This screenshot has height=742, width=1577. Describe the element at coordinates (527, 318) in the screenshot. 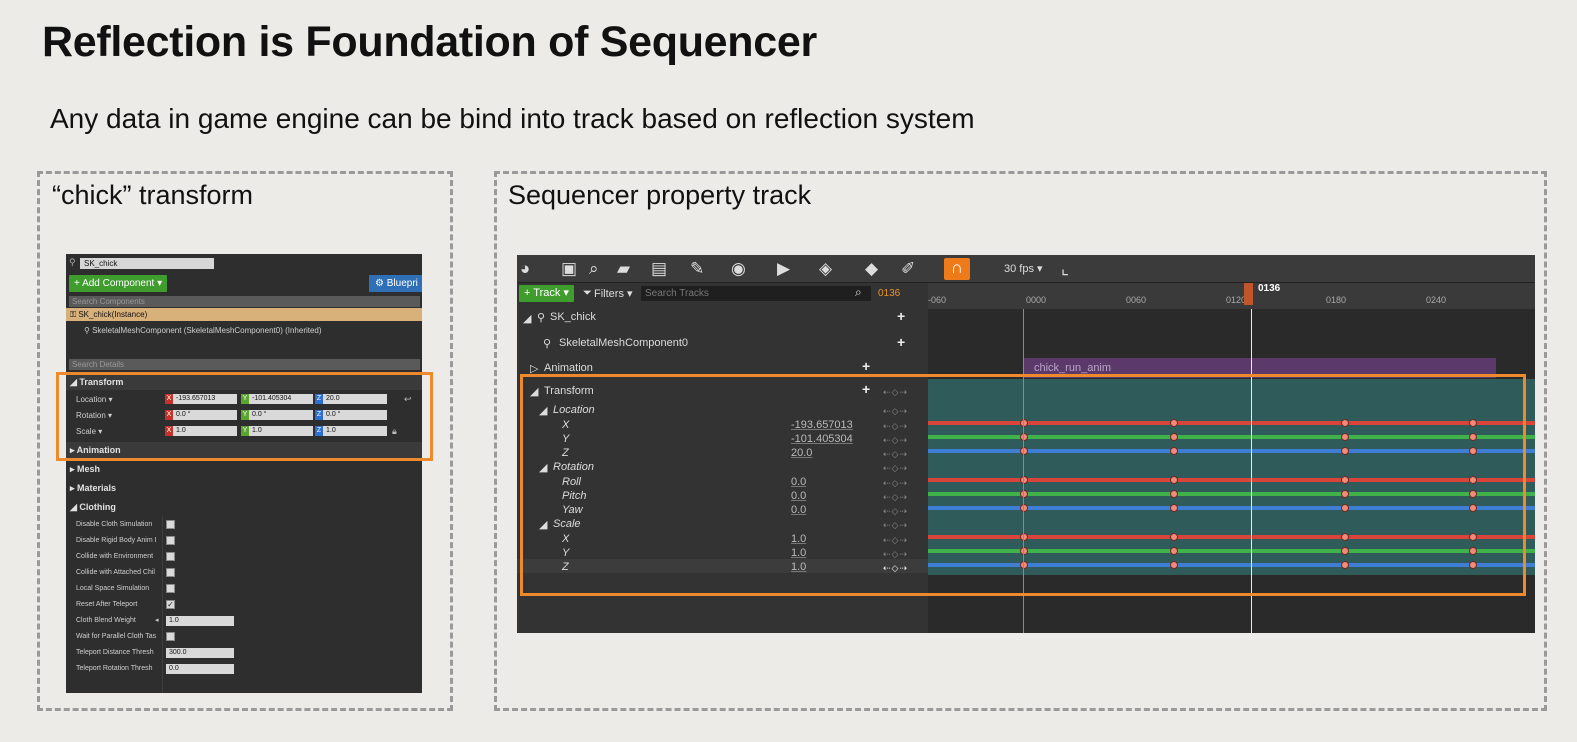

I see `expand-arrow-icon: ◢` at that location.